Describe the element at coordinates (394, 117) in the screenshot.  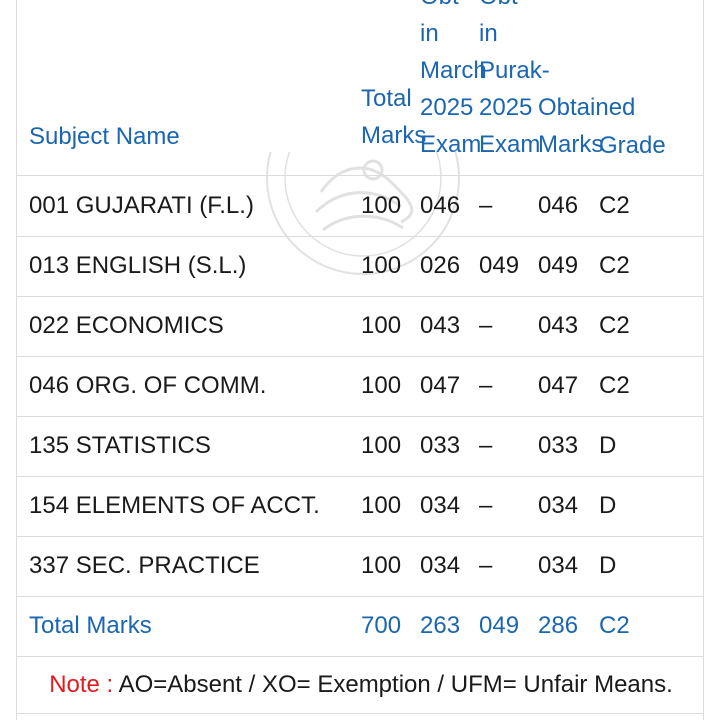
I see `header-total-marks: Total Marks` at that location.